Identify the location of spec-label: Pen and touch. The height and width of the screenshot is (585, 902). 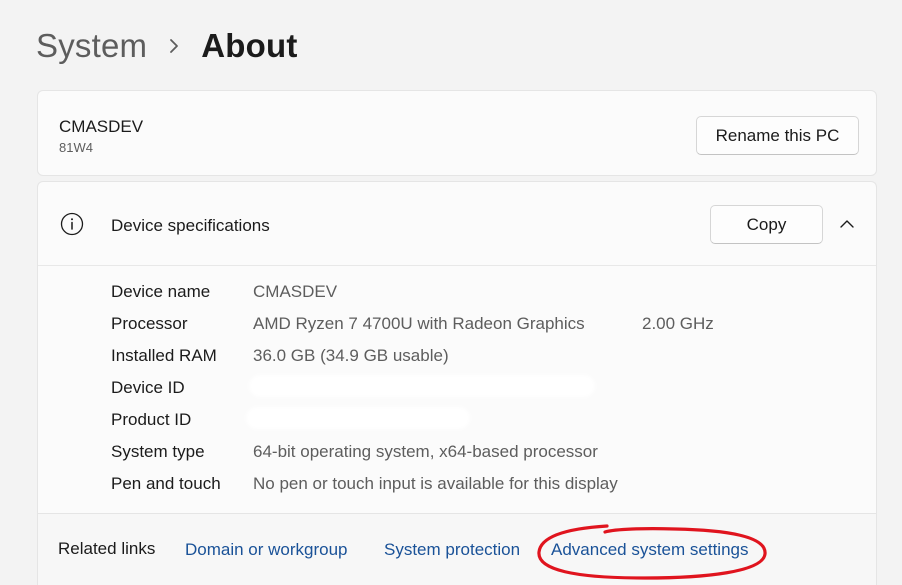
(166, 483).